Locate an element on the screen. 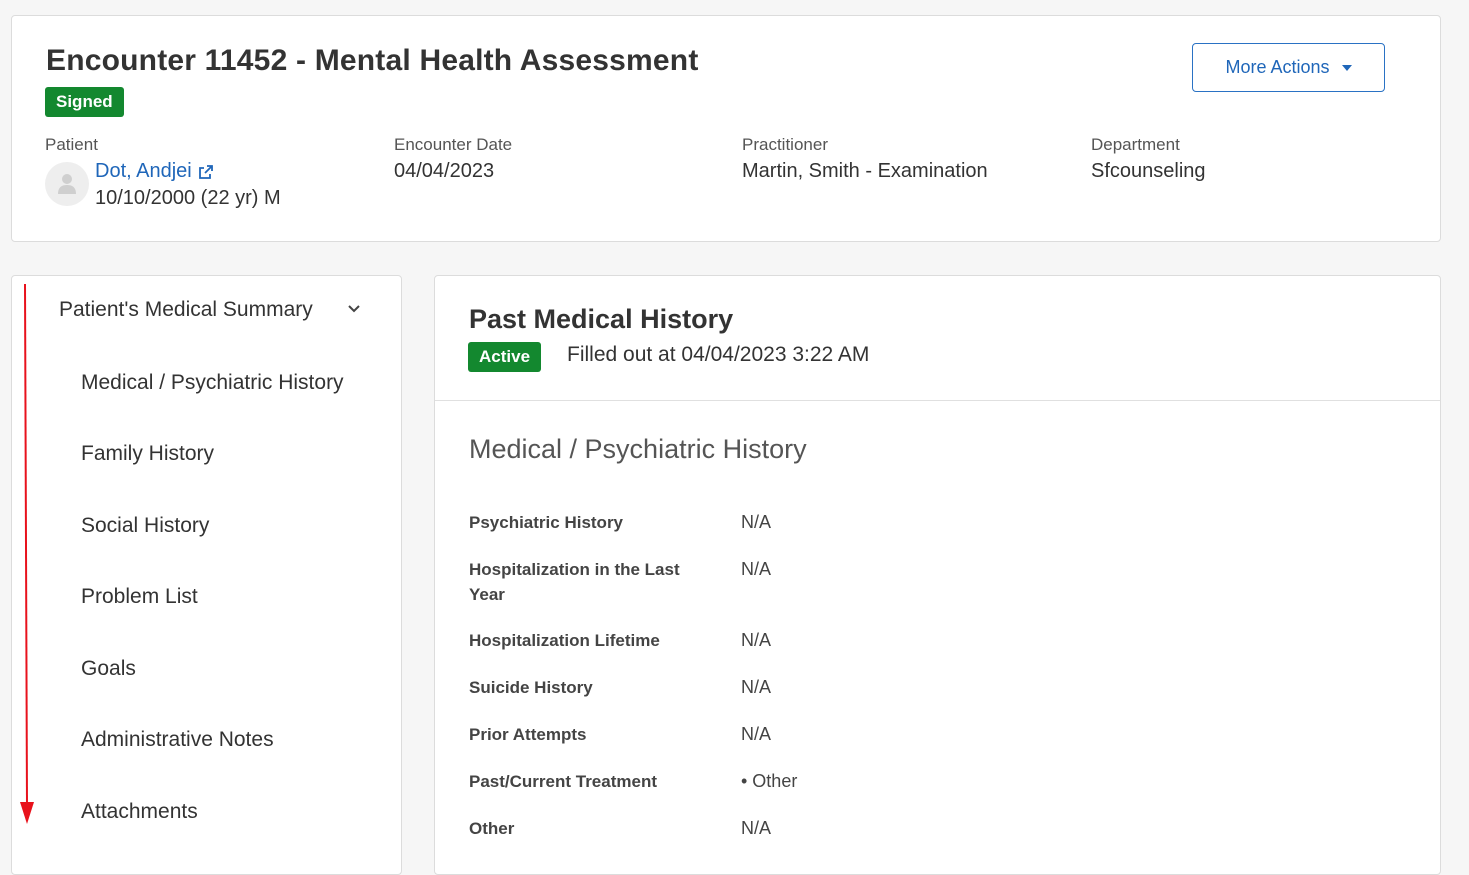 The width and height of the screenshot is (1469, 875). scroll-down-arrow-annotation is located at coordinates (27, 554).